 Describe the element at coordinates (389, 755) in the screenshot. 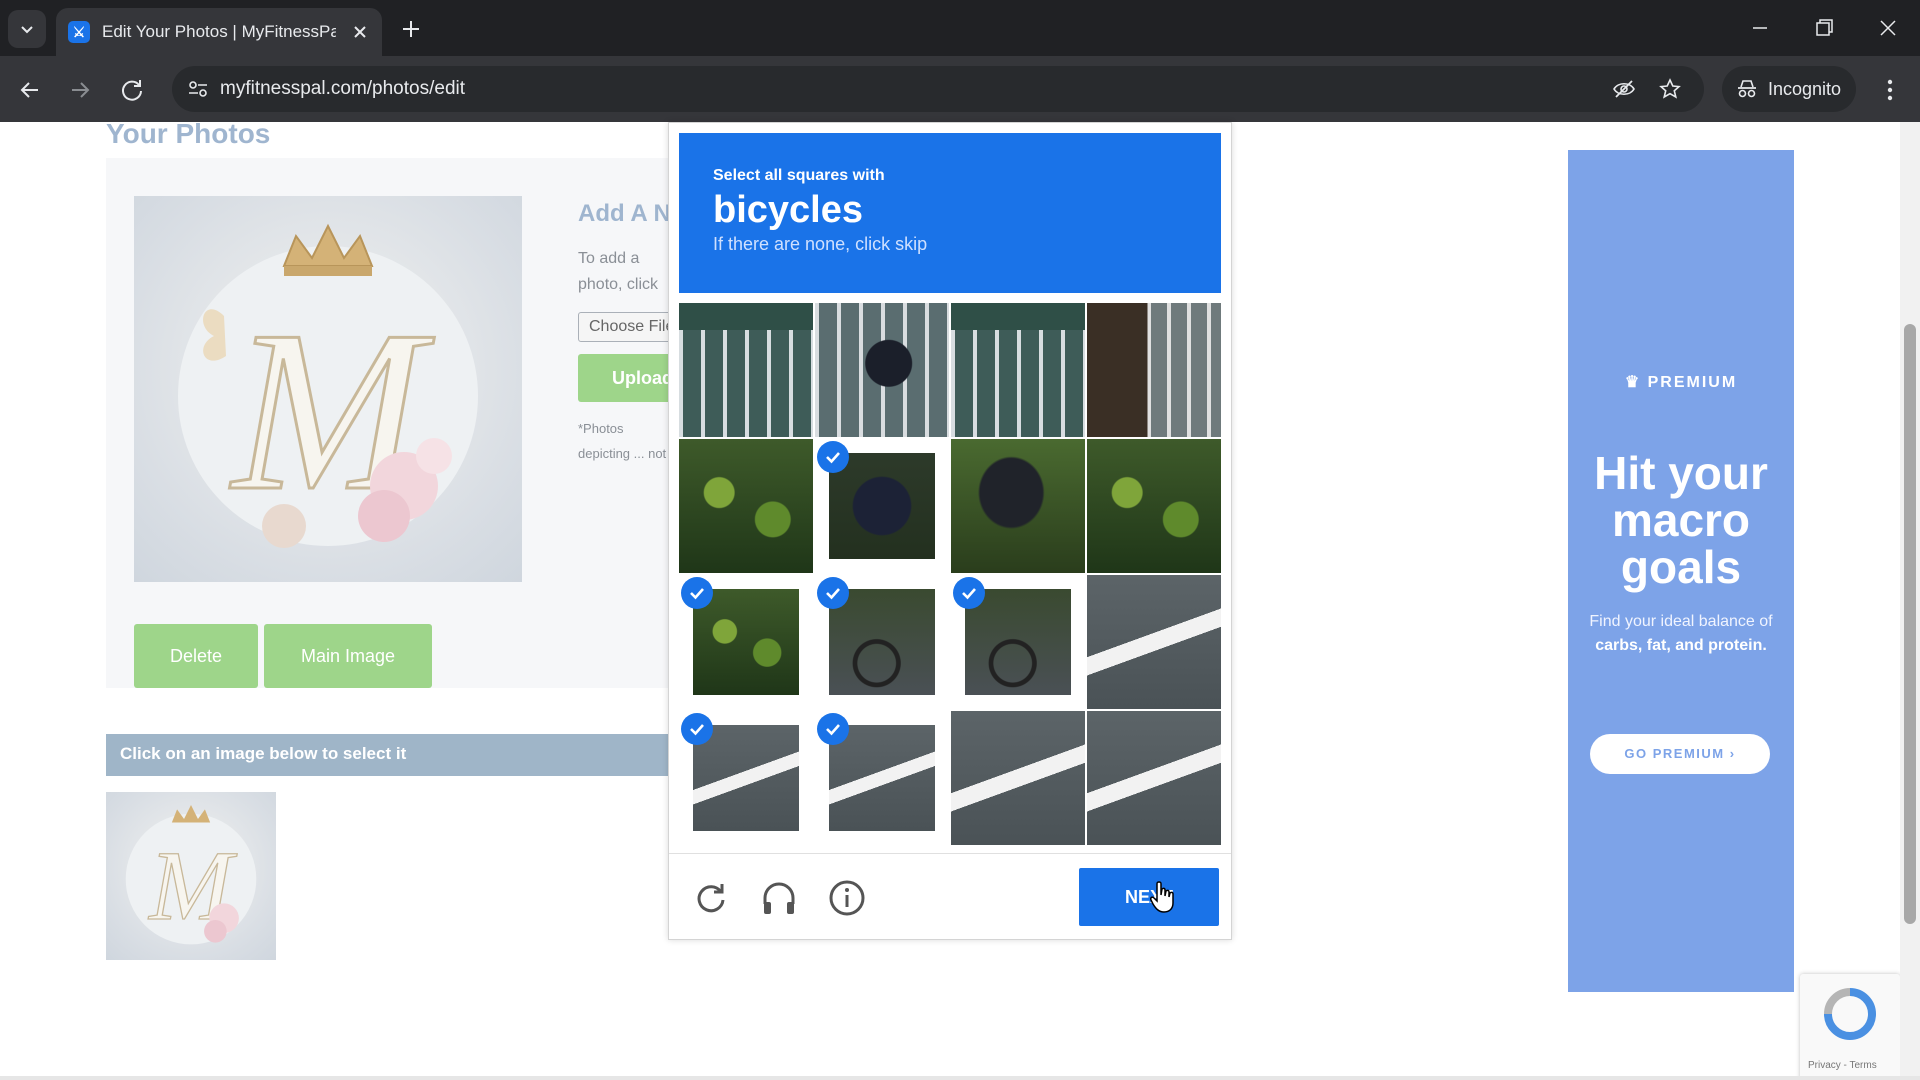

I see `select-image-instruction-bar: Click on an image below to select it` at that location.